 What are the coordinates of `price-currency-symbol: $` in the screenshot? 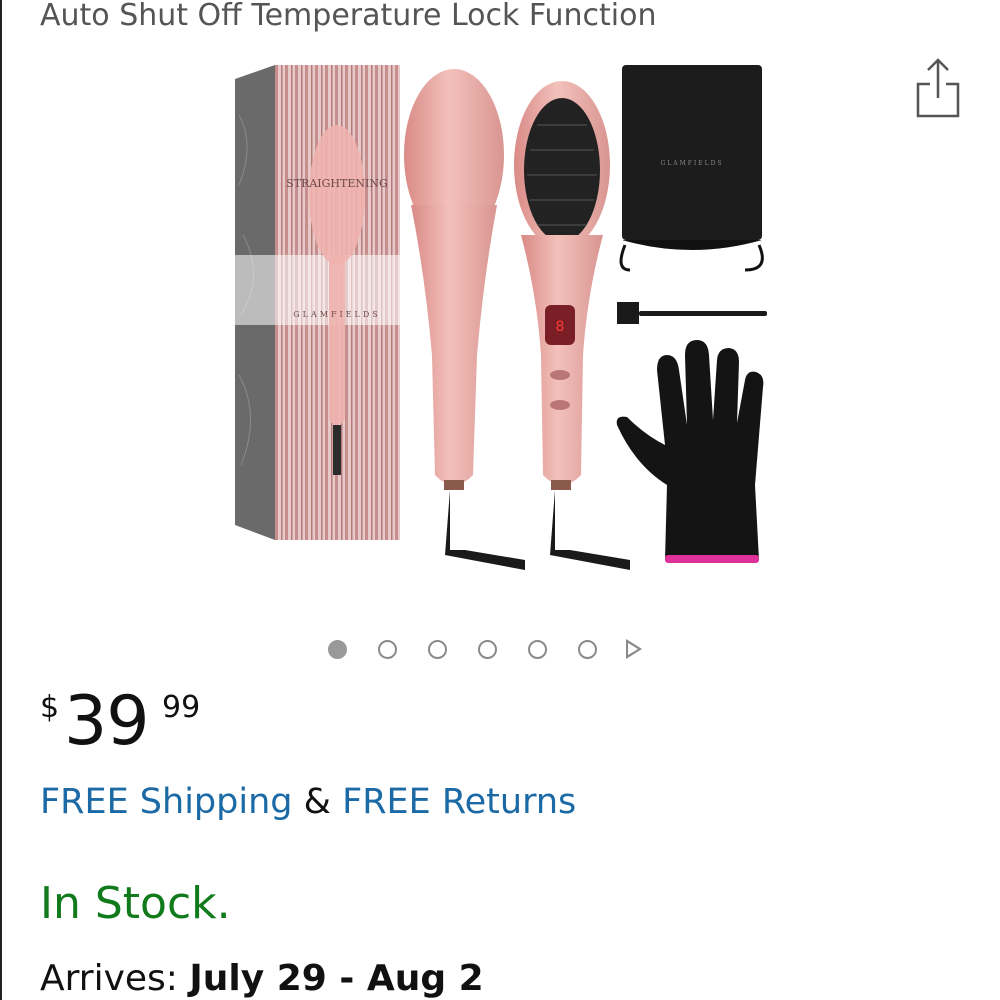 It's located at (50, 707).